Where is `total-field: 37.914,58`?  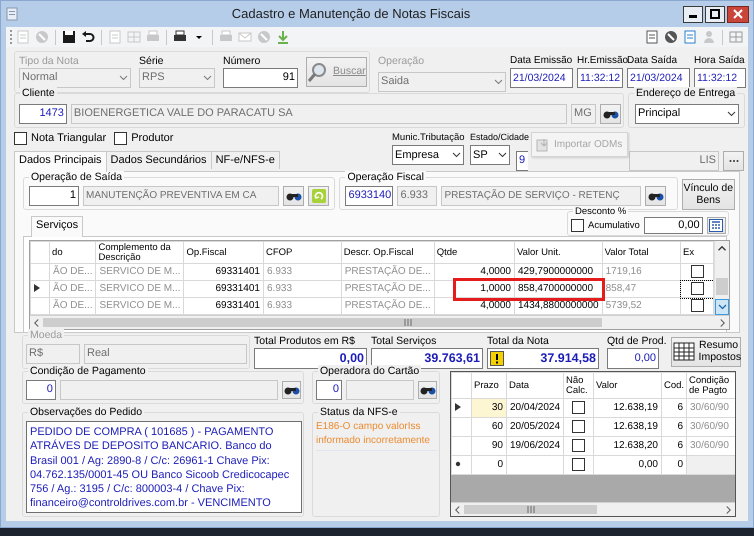 total-field: 37.914,58 is located at coordinates (543, 359).